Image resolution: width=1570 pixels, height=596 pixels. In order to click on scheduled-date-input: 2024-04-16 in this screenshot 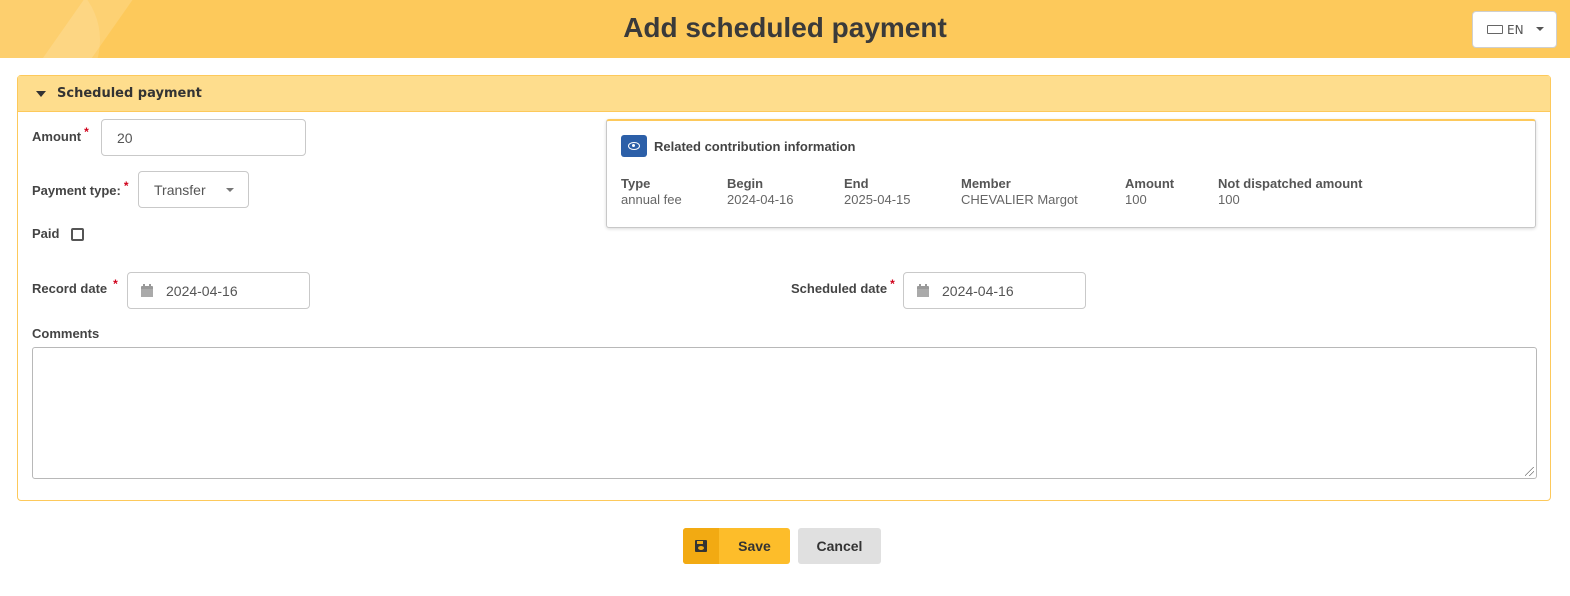, I will do `click(994, 290)`.